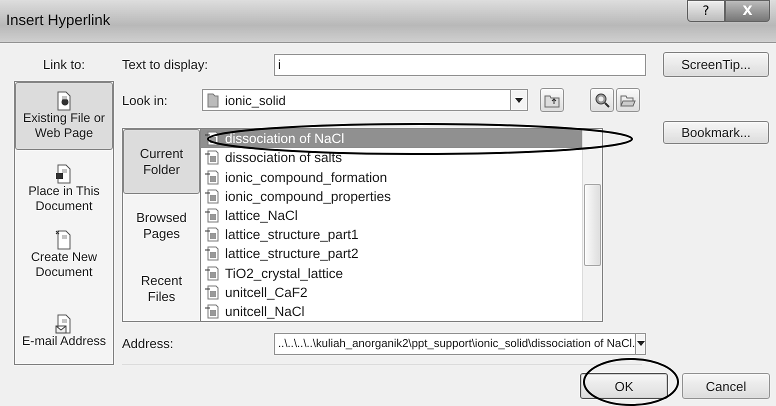 The width and height of the screenshot is (776, 406). What do you see at coordinates (552, 100) in the screenshot?
I see `up-folder-button` at bounding box center [552, 100].